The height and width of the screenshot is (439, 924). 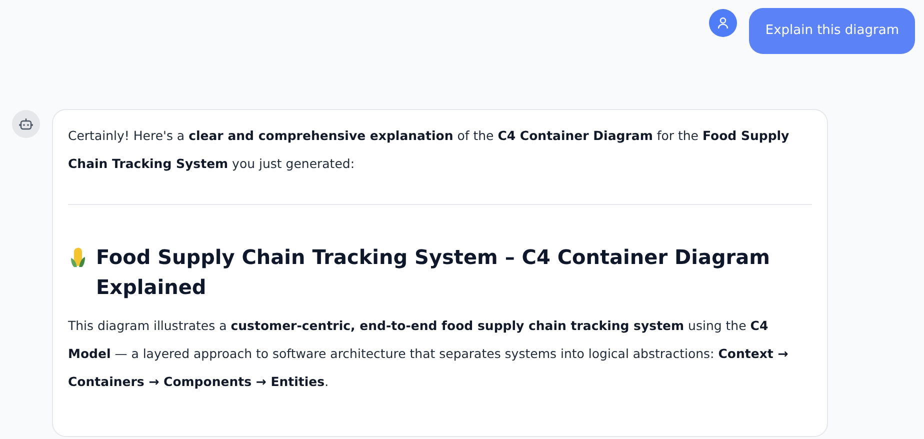 What do you see at coordinates (78, 257) in the screenshot?
I see `corn-icon` at bounding box center [78, 257].